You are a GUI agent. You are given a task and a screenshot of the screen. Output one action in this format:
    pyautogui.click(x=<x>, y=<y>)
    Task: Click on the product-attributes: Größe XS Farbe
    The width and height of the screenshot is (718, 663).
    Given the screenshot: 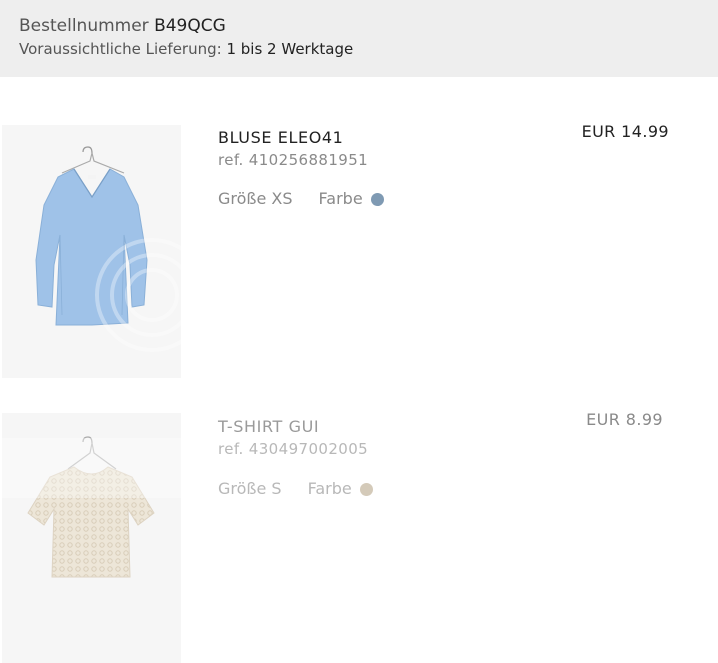 What is the action you would take?
    pyautogui.click(x=301, y=198)
    